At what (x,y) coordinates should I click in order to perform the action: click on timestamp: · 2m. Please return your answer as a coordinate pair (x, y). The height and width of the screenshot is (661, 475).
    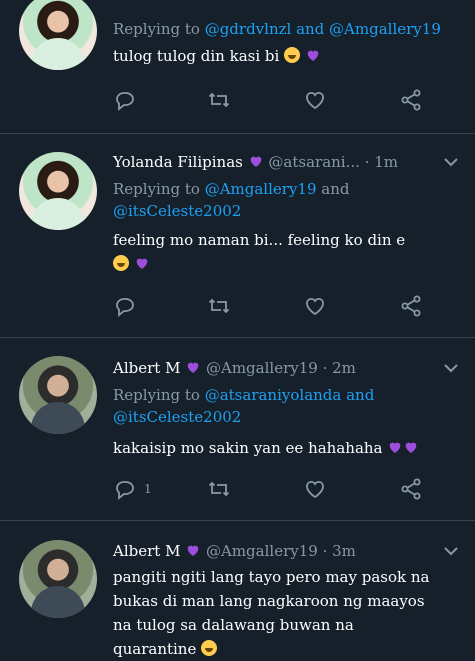
    Looking at the image, I should click on (339, 368).